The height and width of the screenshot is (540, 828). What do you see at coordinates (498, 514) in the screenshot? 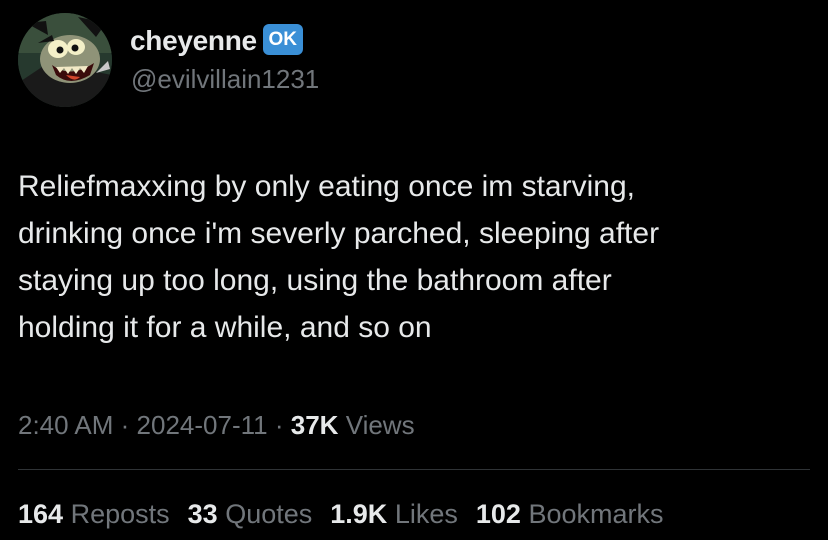
I see `bookmarks-count: 102` at bounding box center [498, 514].